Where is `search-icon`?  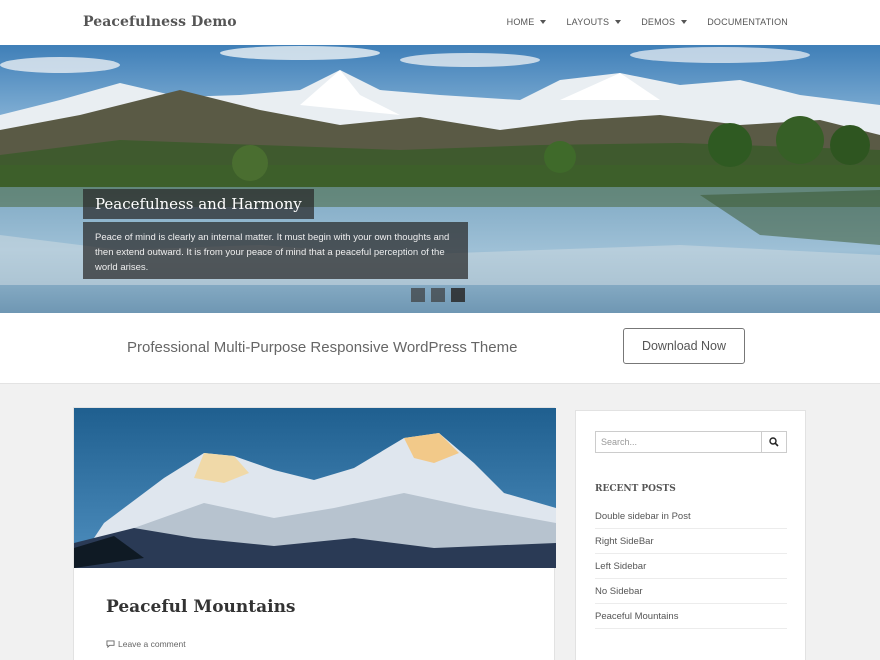 search-icon is located at coordinates (774, 442).